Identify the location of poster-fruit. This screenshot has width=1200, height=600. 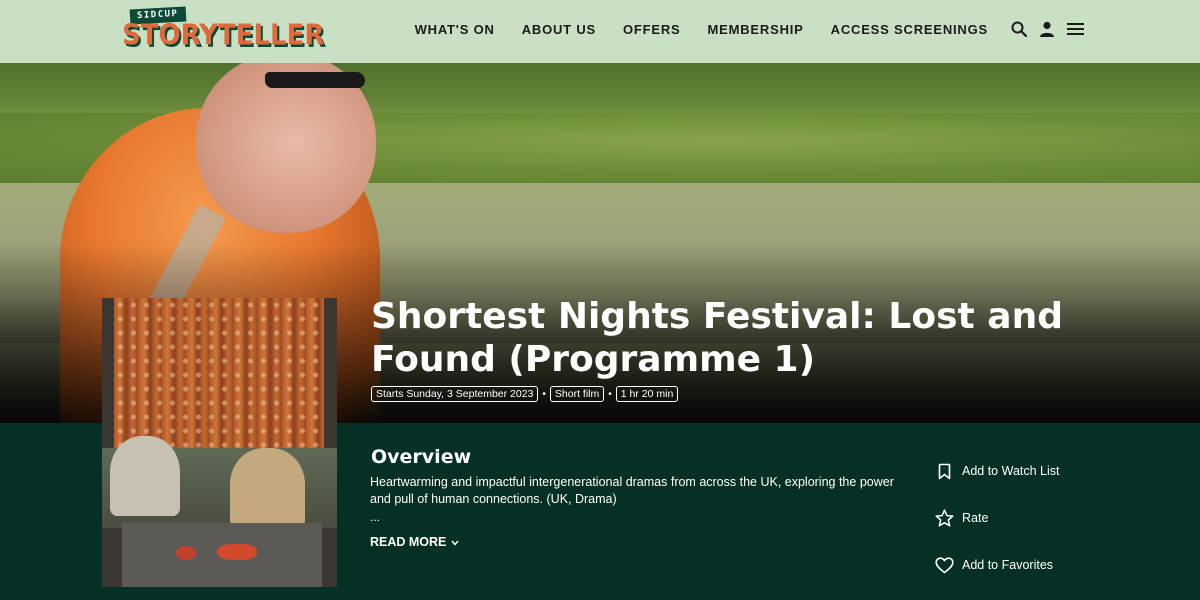
(186, 553).